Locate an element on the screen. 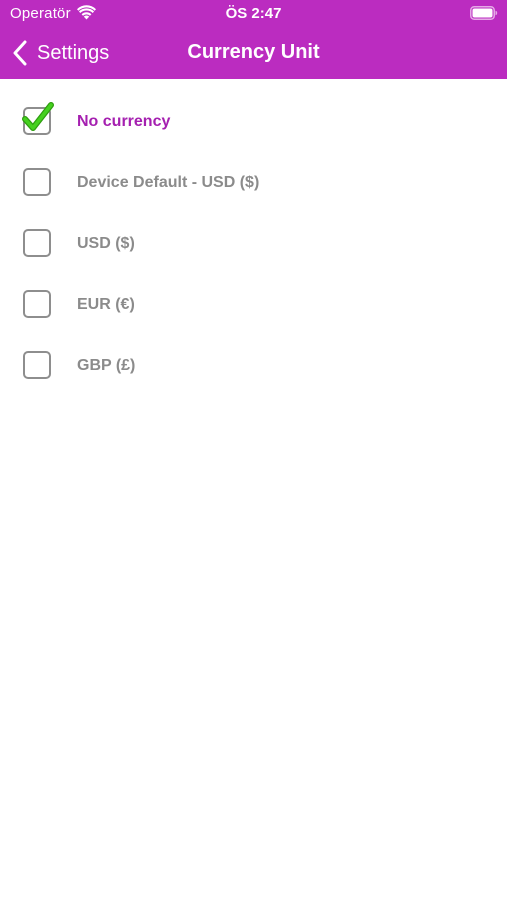  navigation-bar: Settings Currency Unit is located at coordinates (253, 53).